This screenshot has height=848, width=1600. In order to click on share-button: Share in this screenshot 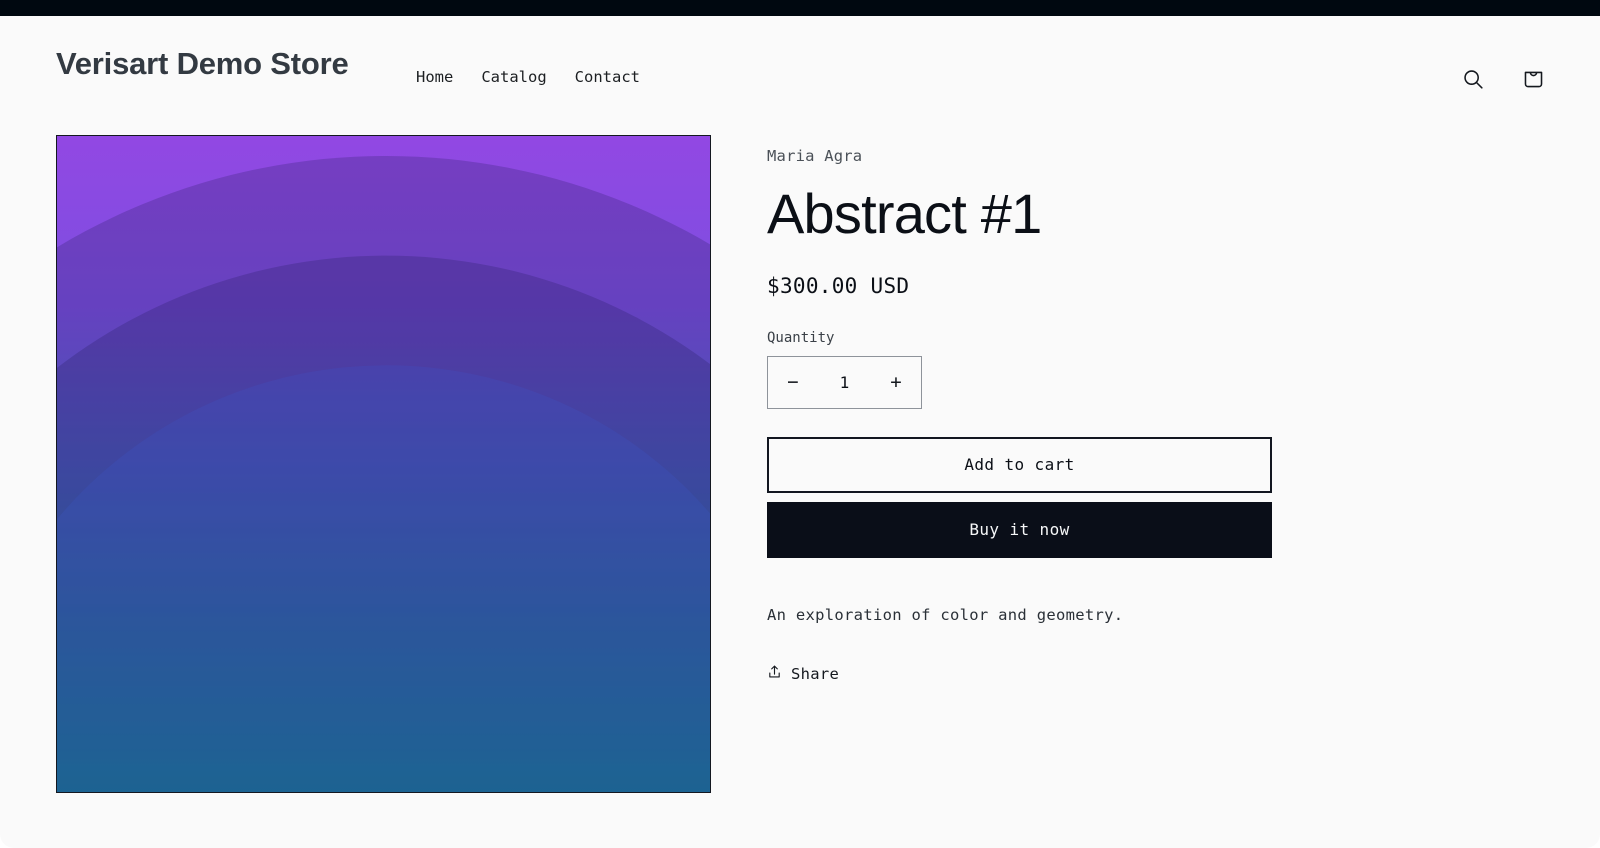, I will do `click(803, 674)`.